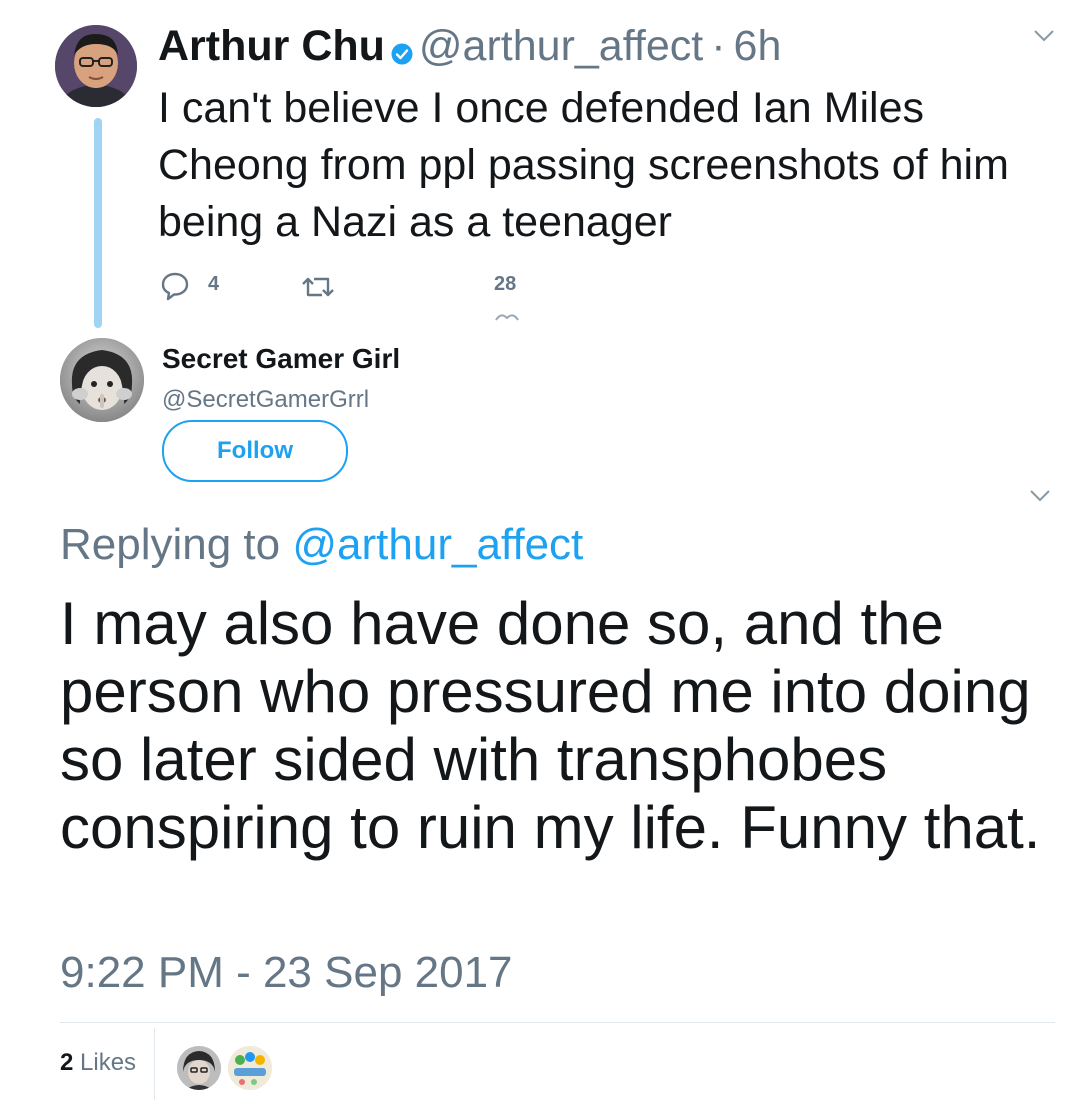  What do you see at coordinates (281, 359) in the screenshot?
I see `reply-author-name: Secret Gamer Girl` at bounding box center [281, 359].